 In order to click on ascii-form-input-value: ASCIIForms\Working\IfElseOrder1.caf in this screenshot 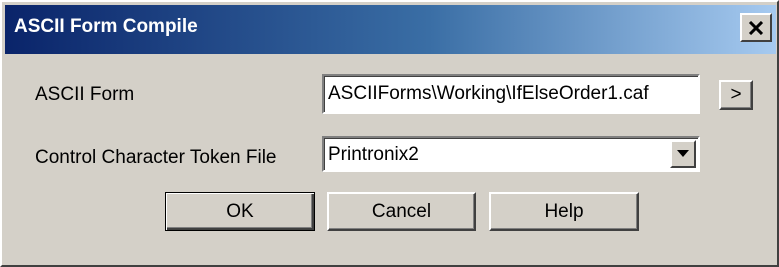, I will do `click(488, 93)`.